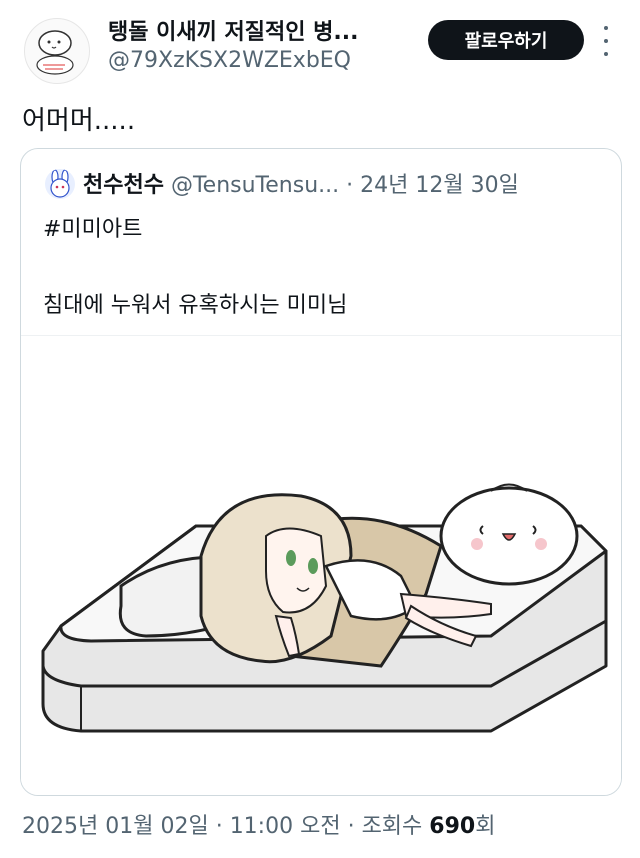 The image size is (640, 858). I want to click on quoted-author-avatar, so click(60, 184).